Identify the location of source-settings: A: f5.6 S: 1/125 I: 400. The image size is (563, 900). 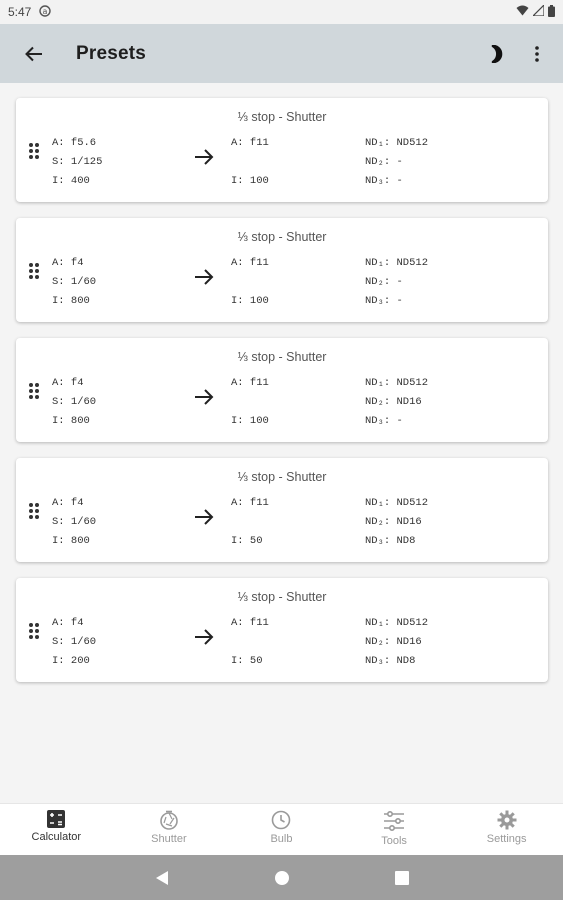
(77, 162).